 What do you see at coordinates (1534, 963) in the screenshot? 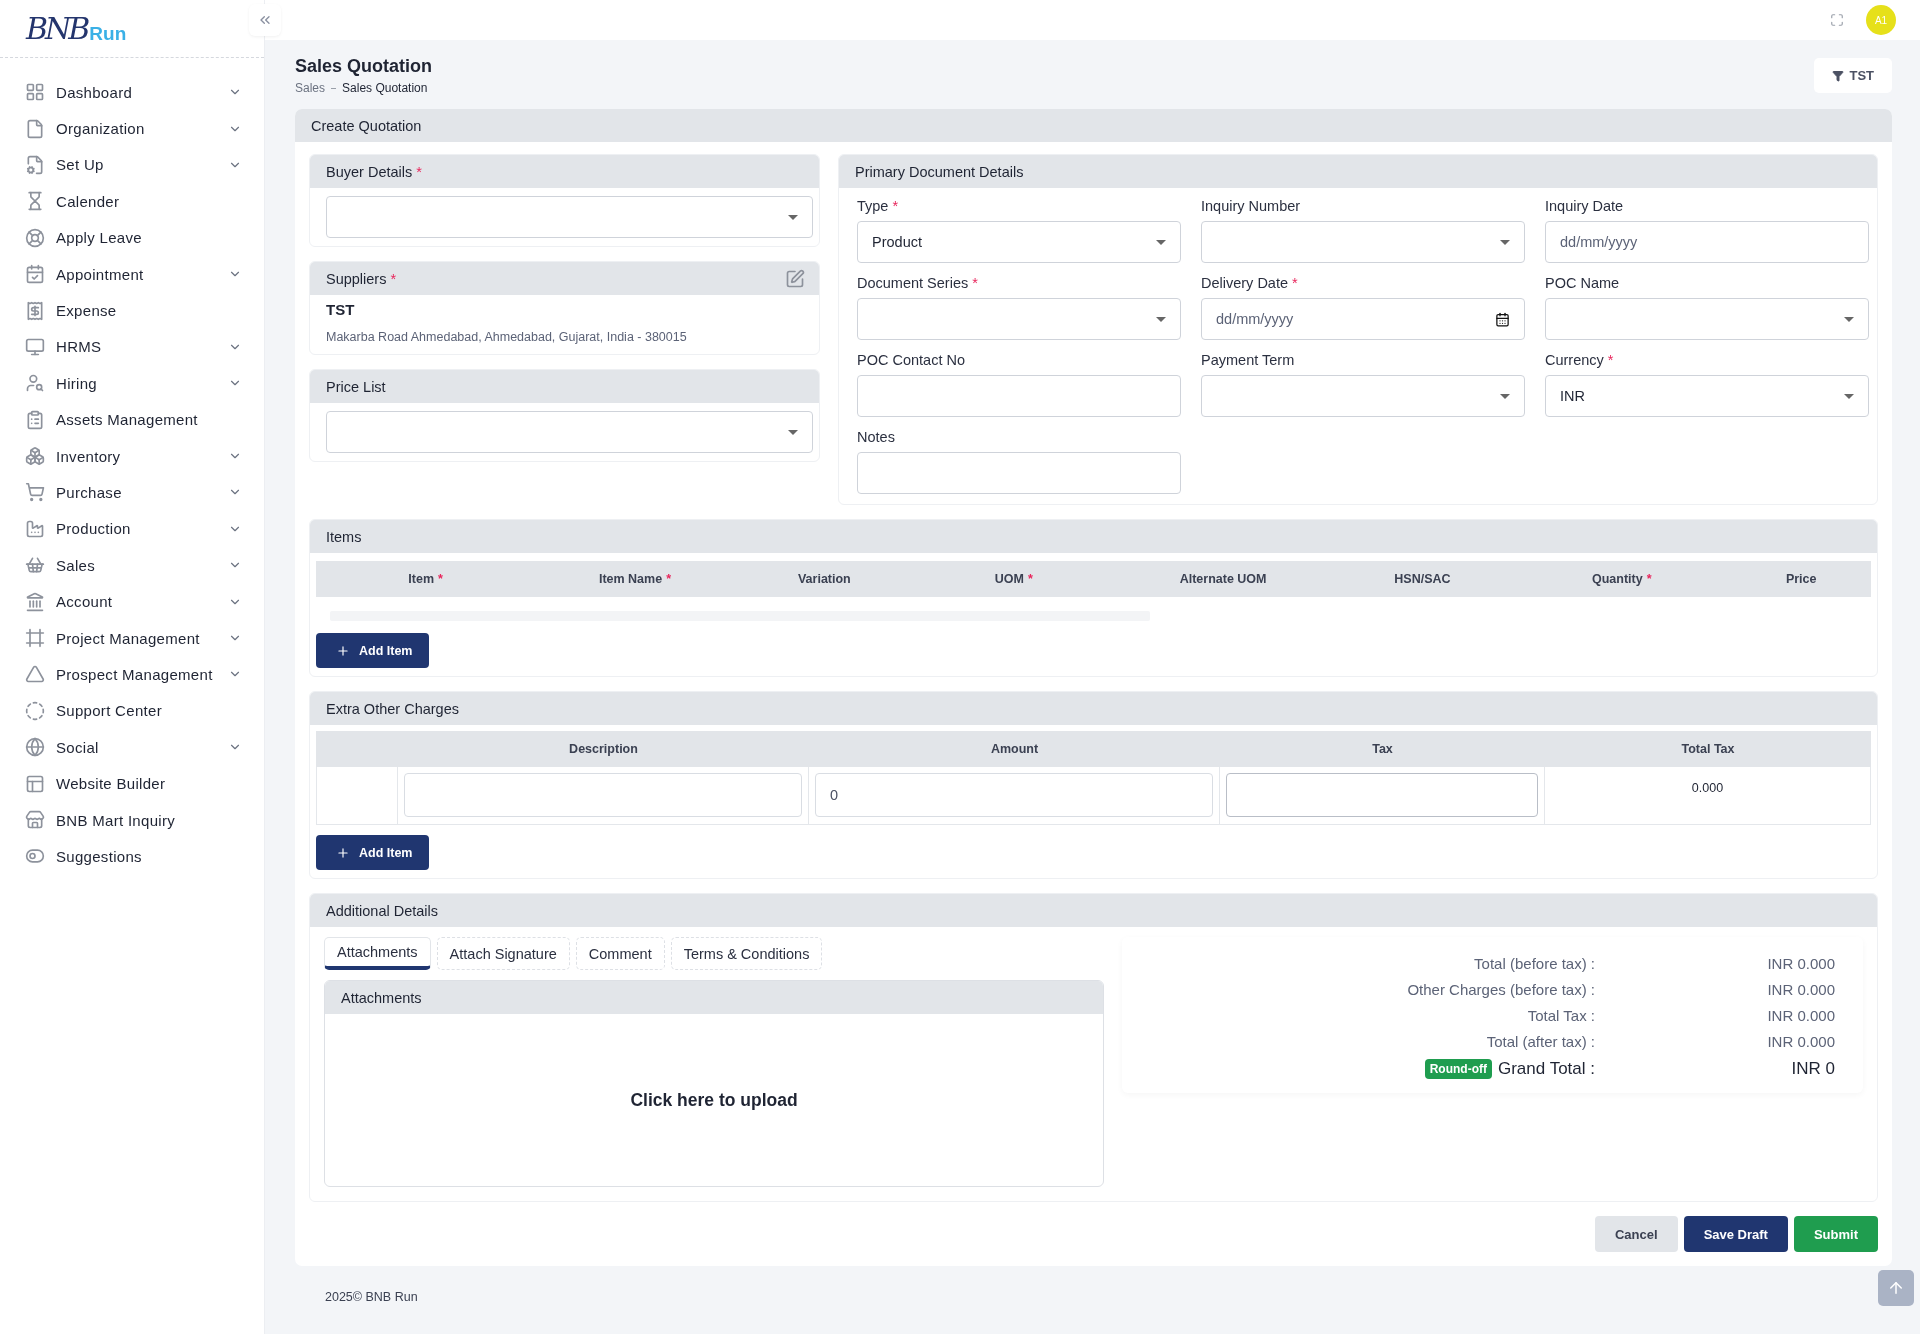
I see `summary-label: Total (before tax) :` at bounding box center [1534, 963].